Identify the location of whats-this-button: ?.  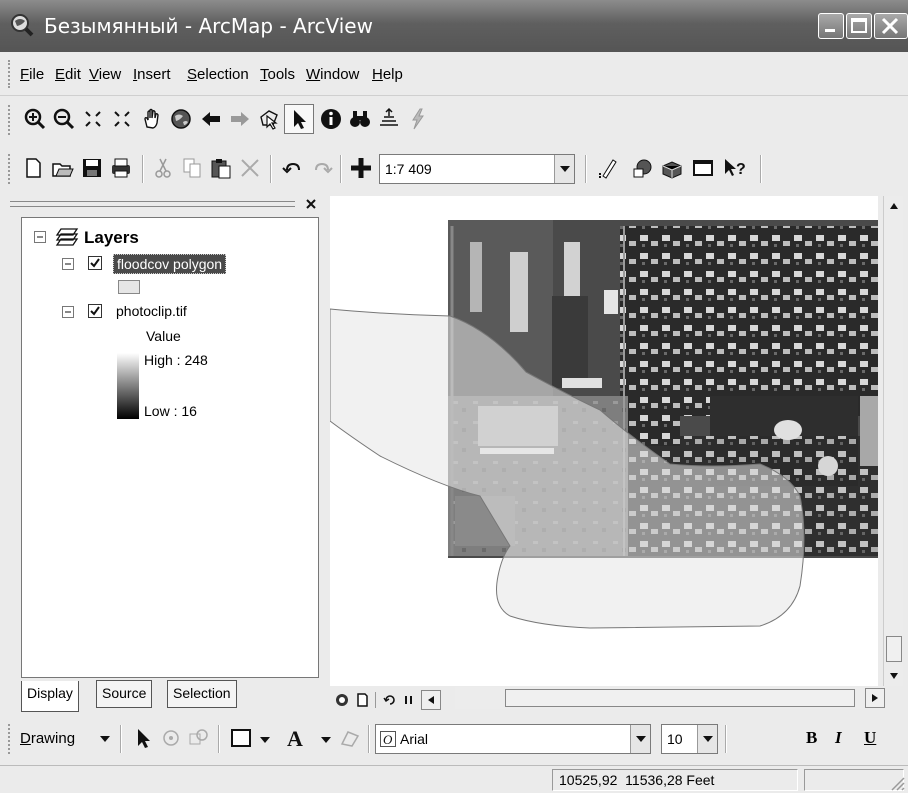
(735, 168).